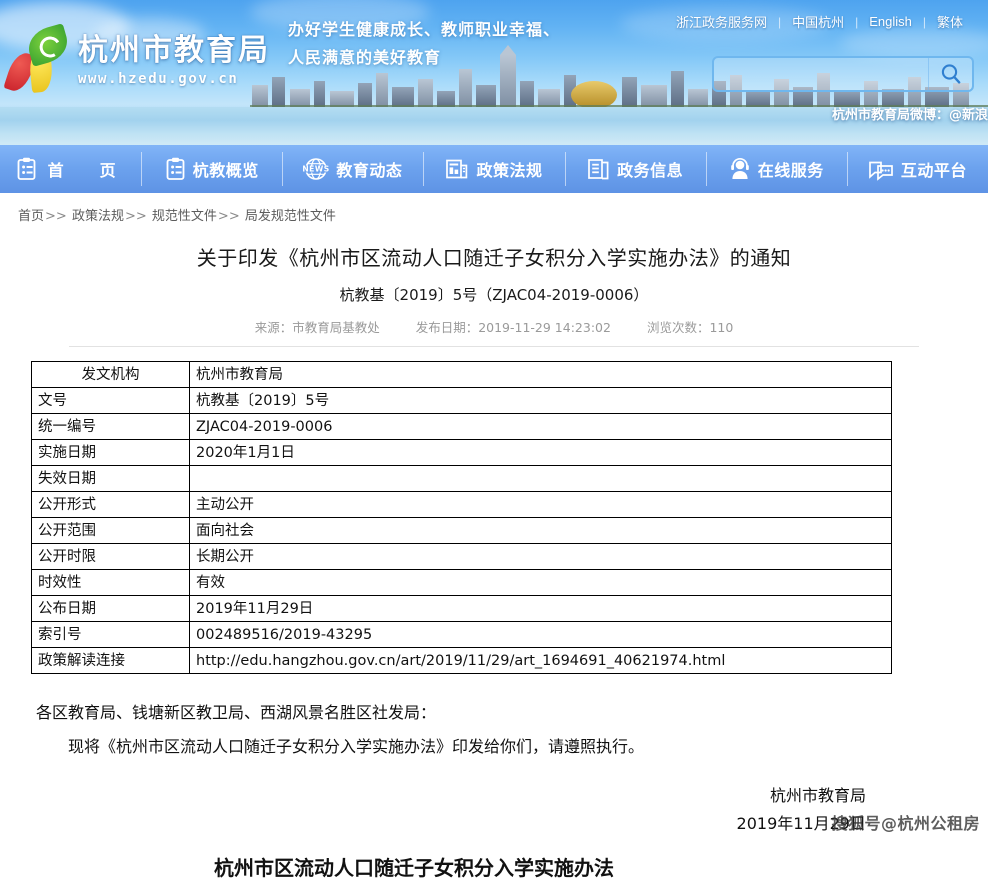 The width and height of the screenshot is (988, 881). I want to click on table-cell-key: 公开形式, so click(110, 505).